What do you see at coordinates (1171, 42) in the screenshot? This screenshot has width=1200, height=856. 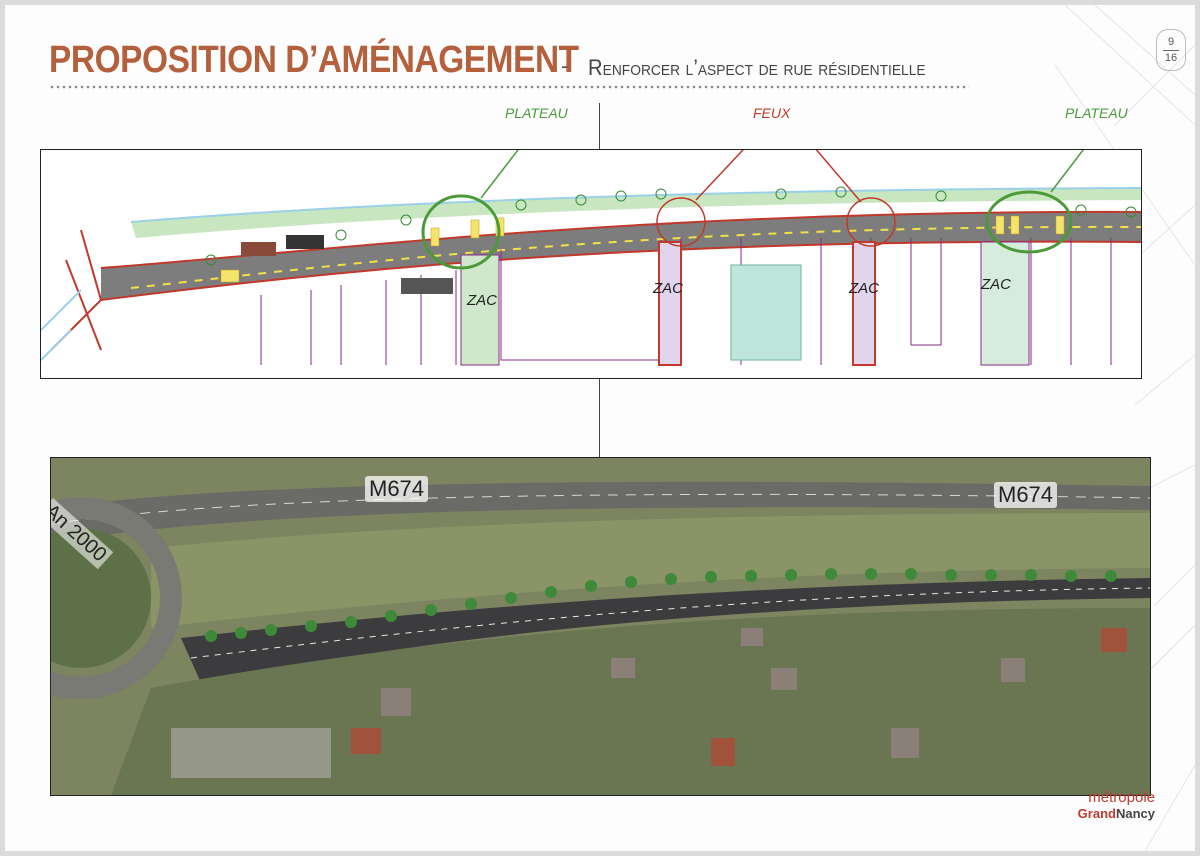 I see `page-current: 9` at bounding box center [1171, 42].